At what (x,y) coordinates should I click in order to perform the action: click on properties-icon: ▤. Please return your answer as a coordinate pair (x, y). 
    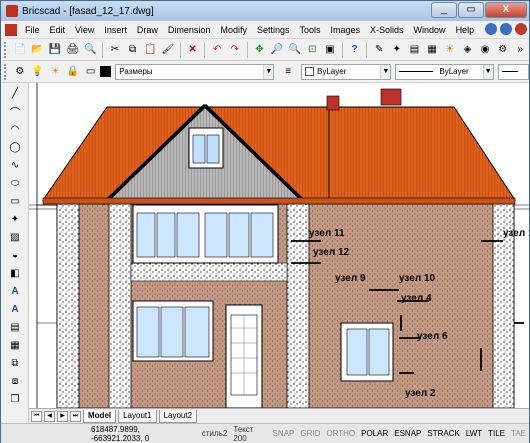
    Looking at the image, I should click on (415, 50).